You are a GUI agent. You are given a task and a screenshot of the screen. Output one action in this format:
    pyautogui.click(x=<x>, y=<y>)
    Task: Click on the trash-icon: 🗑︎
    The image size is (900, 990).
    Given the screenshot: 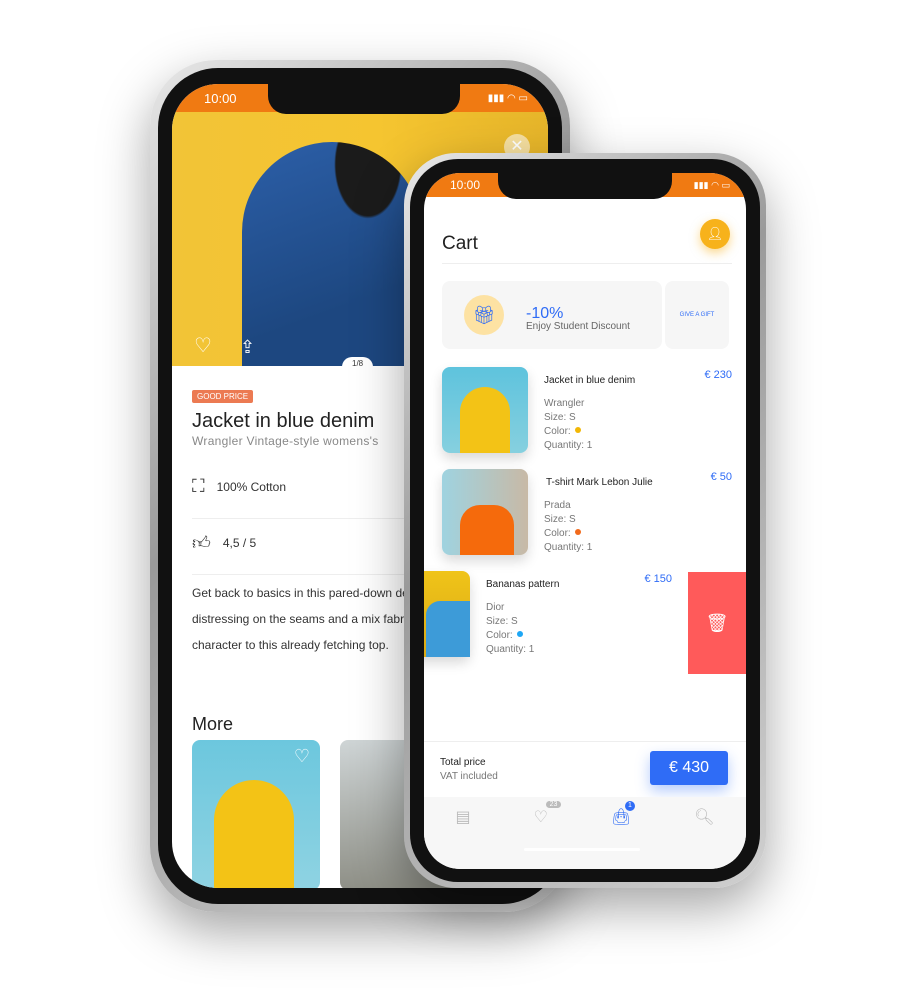 What is the action you would take?
    pyautogui.click(x=717, y=623)
    